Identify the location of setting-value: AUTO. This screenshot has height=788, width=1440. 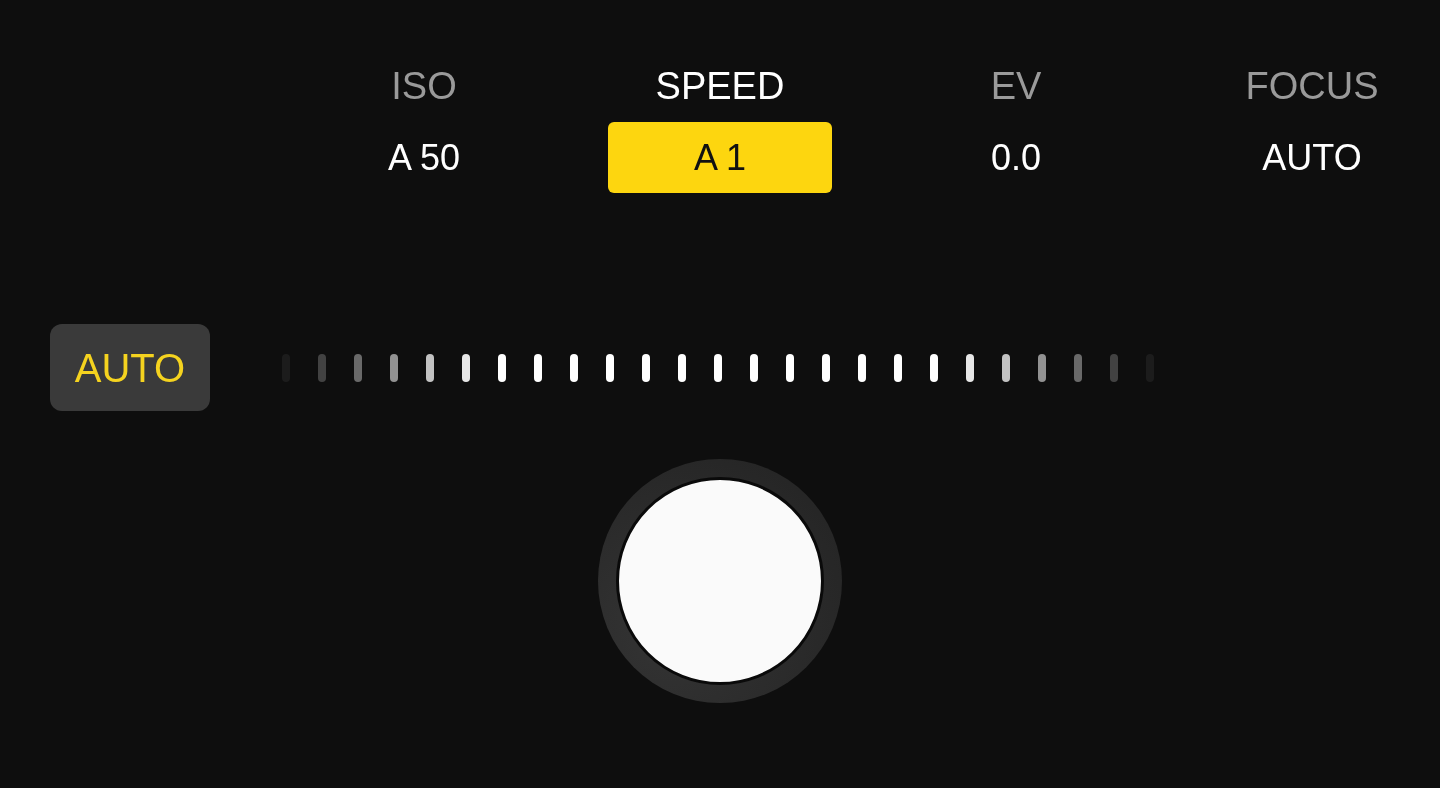
(1312, 157).